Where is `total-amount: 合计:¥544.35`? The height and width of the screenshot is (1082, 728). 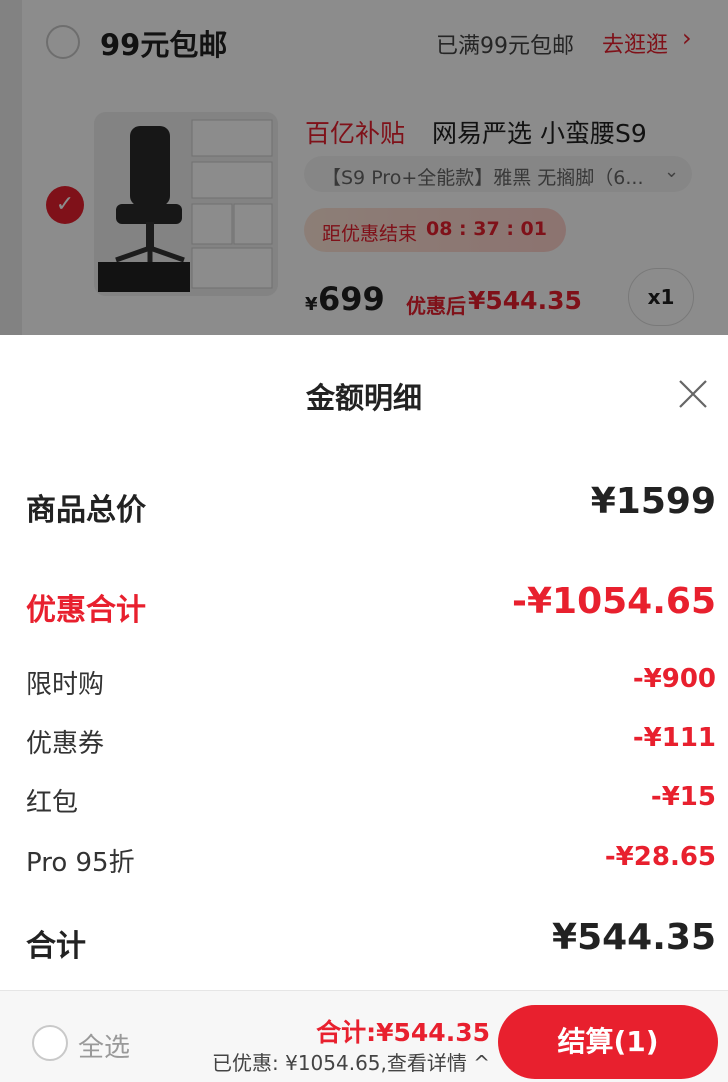
total-amount: 合计:¥544.35 is located at coordinates (403, 1032).